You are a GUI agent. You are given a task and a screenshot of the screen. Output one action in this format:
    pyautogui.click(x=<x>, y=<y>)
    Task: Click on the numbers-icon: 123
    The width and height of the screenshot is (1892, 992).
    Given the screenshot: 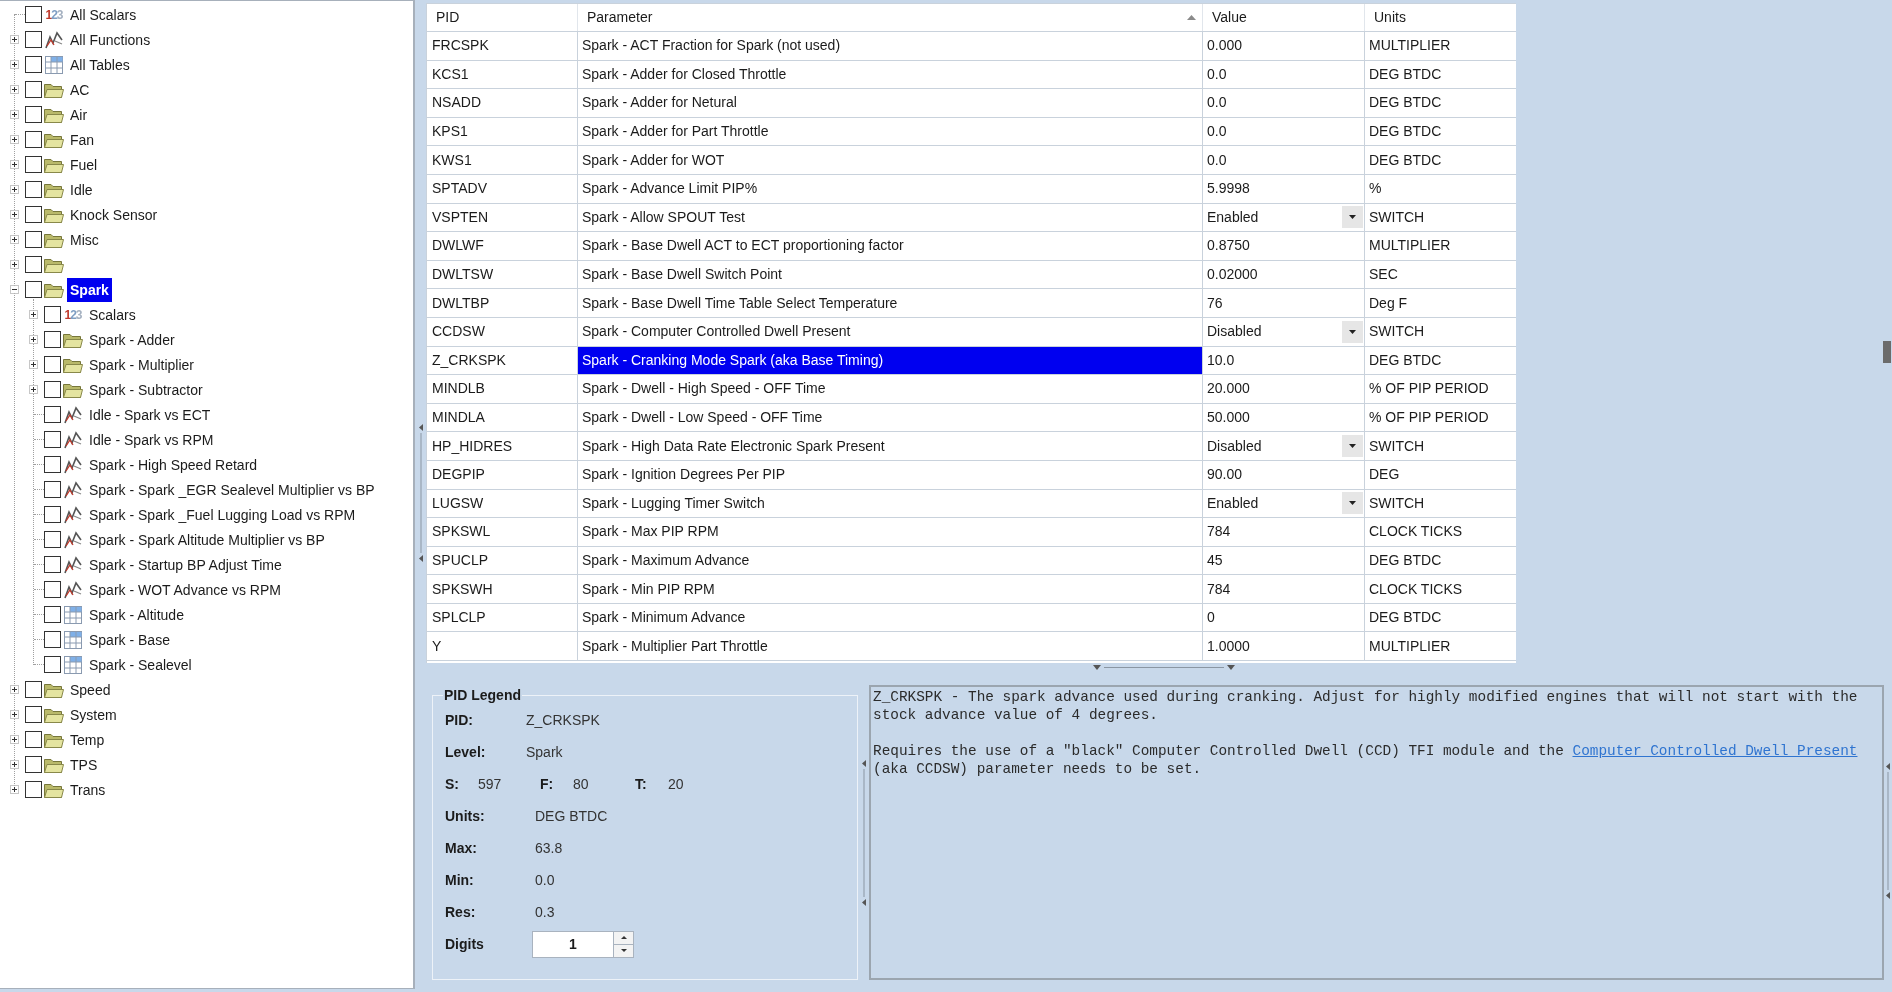 What is the action you would take?
    pyautogui.click(x=54, y=14)
    